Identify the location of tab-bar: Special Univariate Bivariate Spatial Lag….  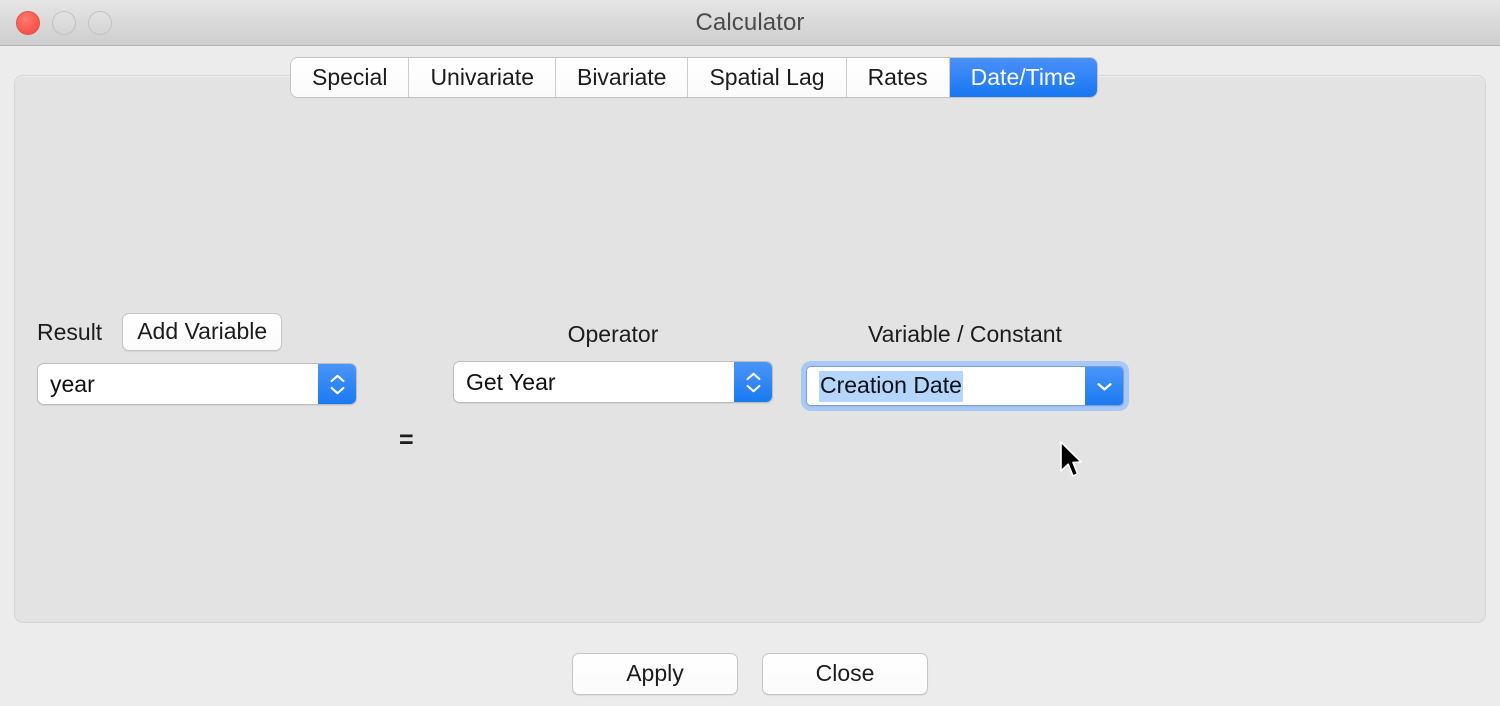
(694, 77).